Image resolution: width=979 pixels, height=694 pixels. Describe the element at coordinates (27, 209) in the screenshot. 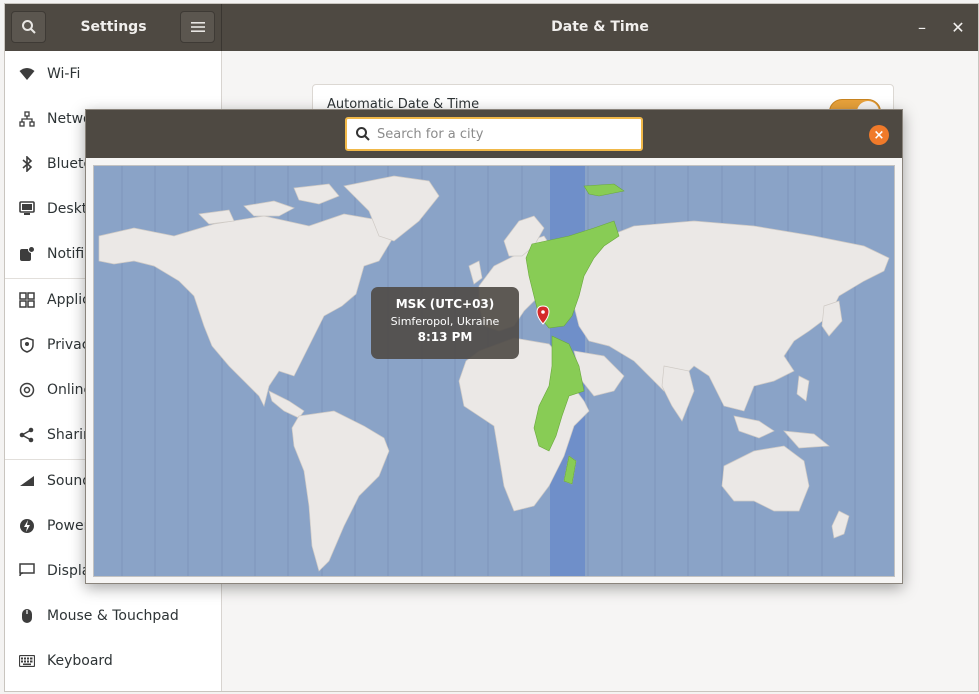

I see `desktop-icon` at that location.